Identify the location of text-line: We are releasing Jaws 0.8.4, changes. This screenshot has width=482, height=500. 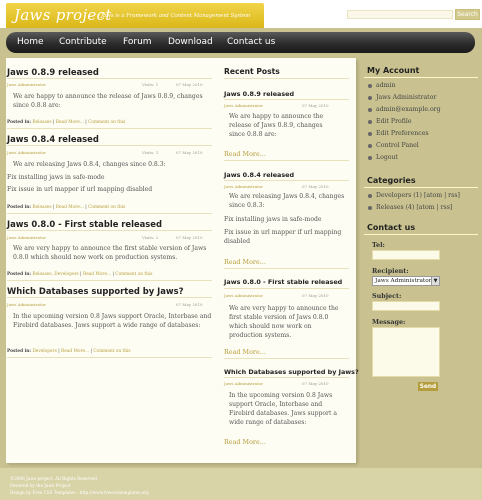
(287, 196).